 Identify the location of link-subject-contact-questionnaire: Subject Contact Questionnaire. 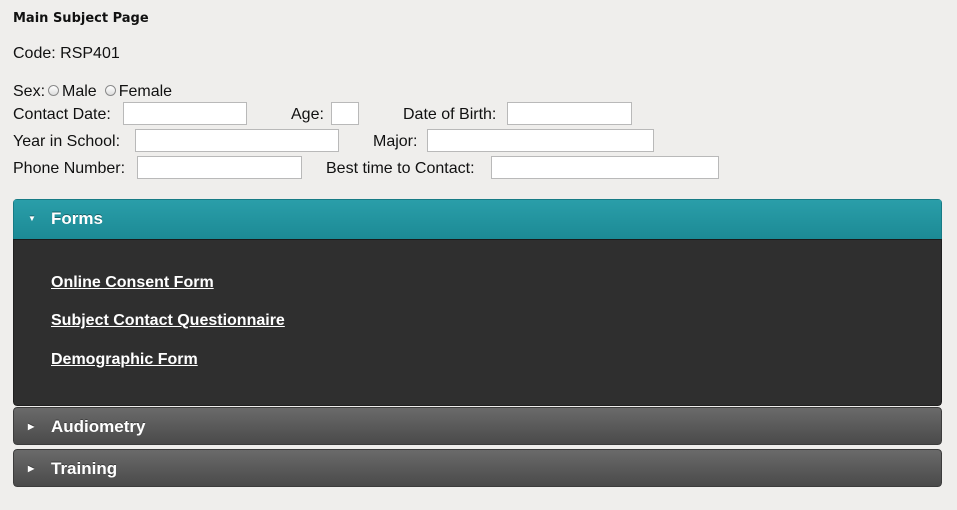
(168, 321).